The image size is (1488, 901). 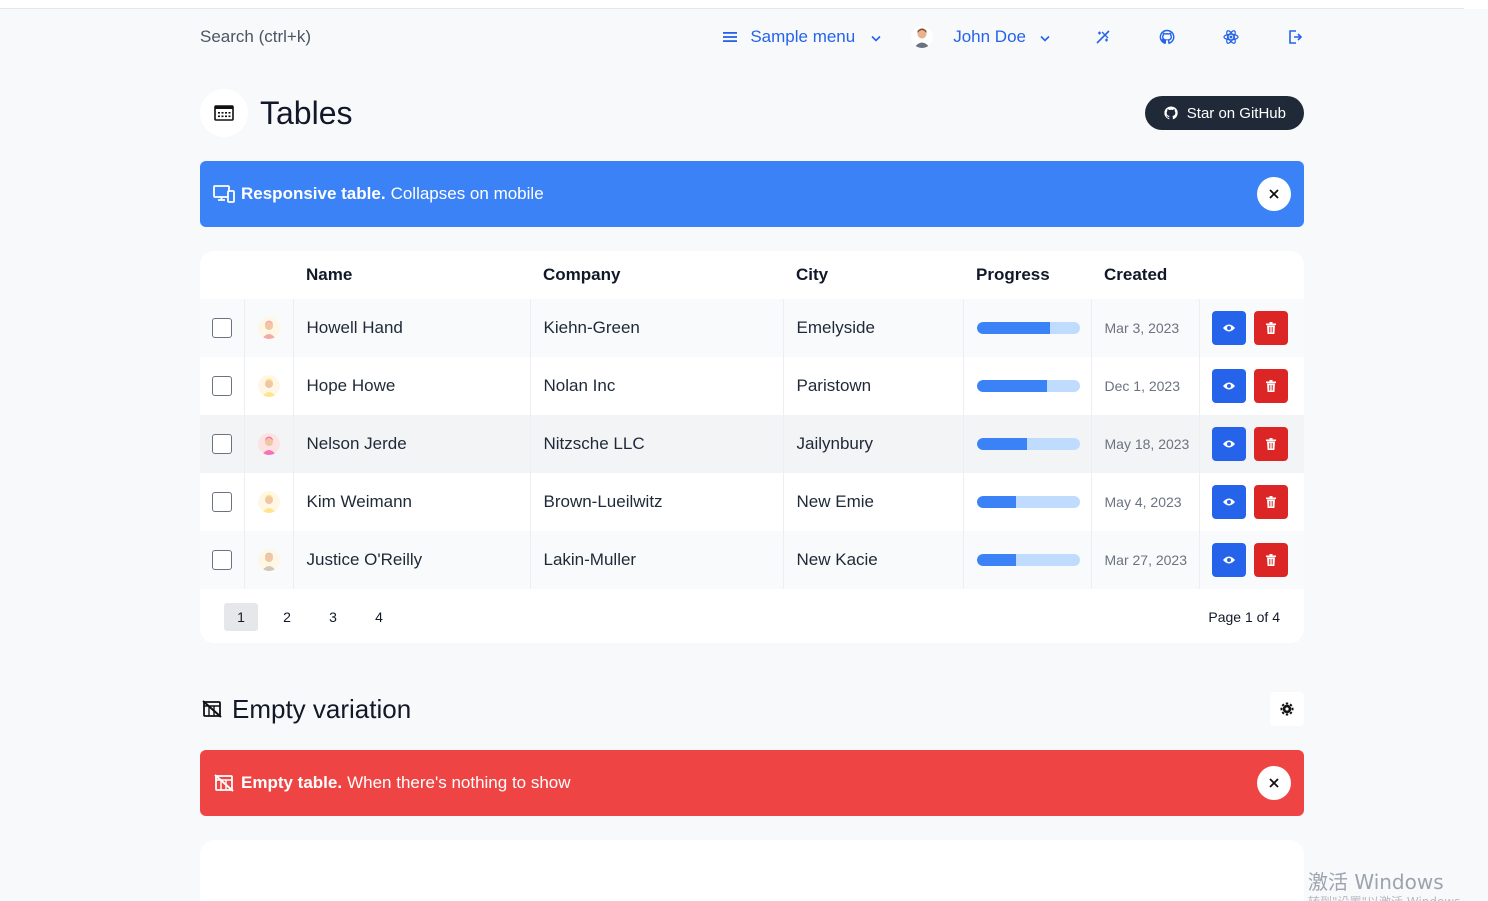 I want to click on github-icon, so click(x=1167, y=37).